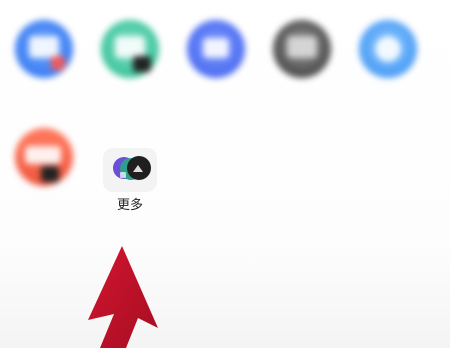  Describe the element at coordinates (44, 157) in the screenshot. I see `orange-app-icon` at that location.